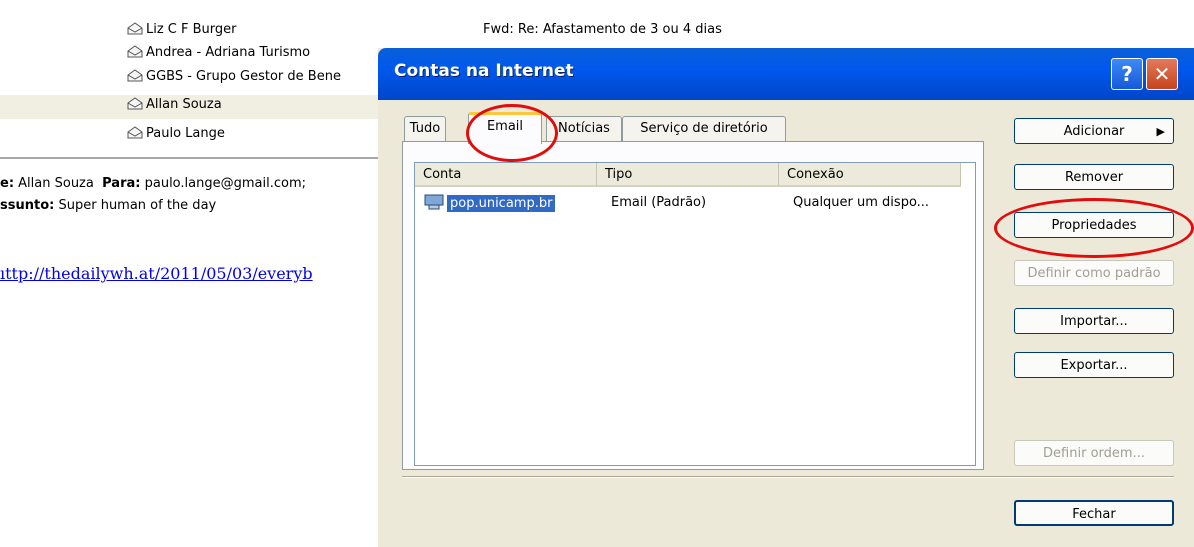 This screenshot has height=547, width=1194. I want to click on remove-button: Remover, so click(1094, 177).